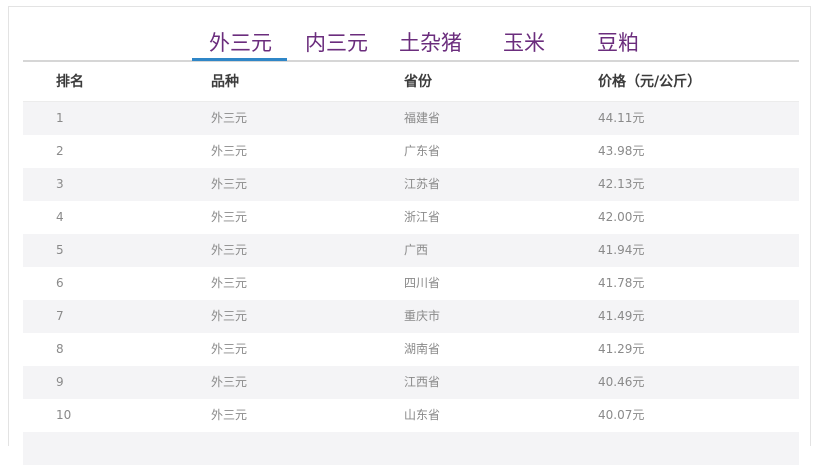 The image size is (820, 465). I want to click on table-row: 9 外三元 江西省 40.46元, so click(411, 382).